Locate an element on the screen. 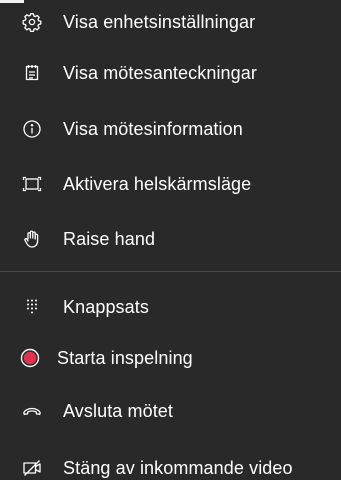 This screenshot has height=480, width=341. gear-icon is located at coordinates (32, 22).